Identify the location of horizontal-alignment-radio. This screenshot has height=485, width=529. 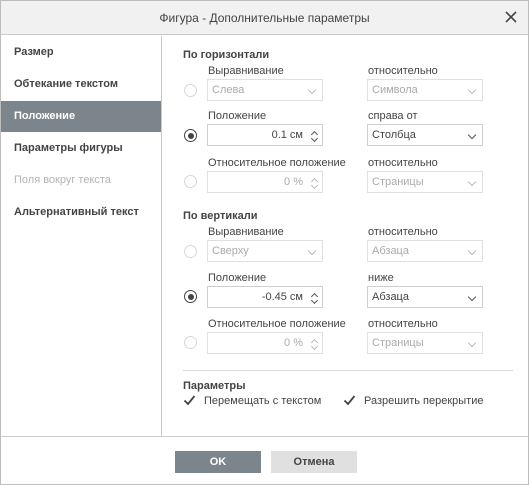
(190, 90).